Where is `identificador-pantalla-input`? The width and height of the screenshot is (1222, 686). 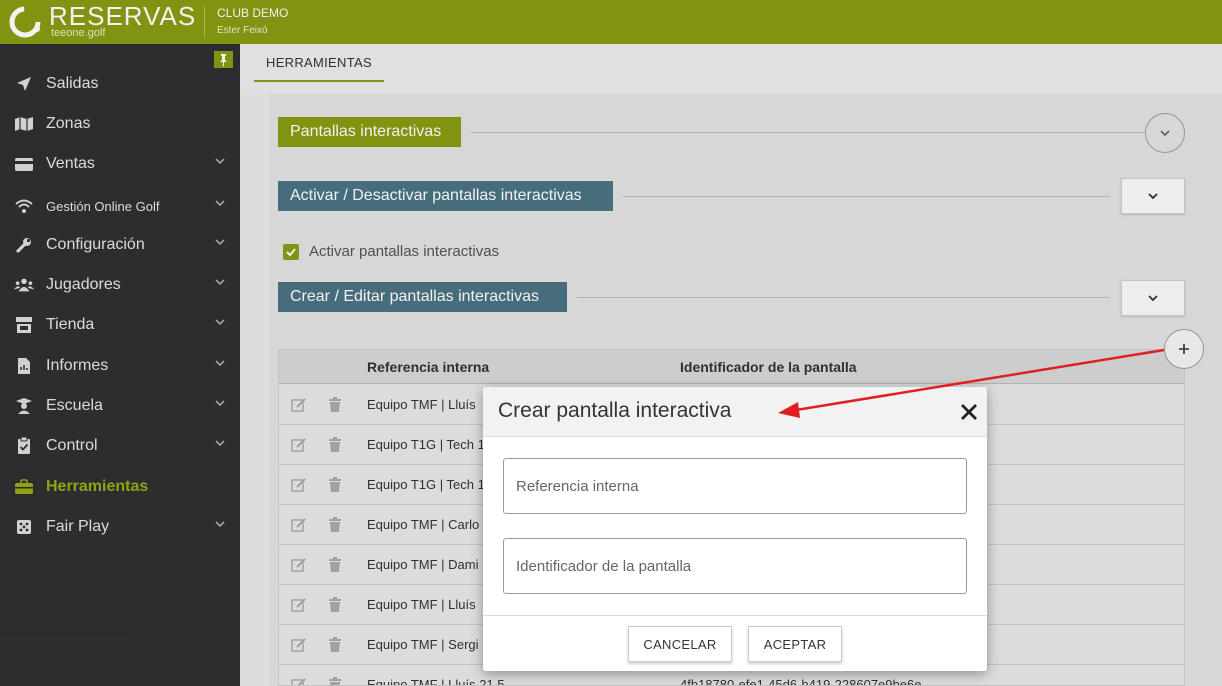
identificador-pantalla-input is located at coordinates (735, 566).